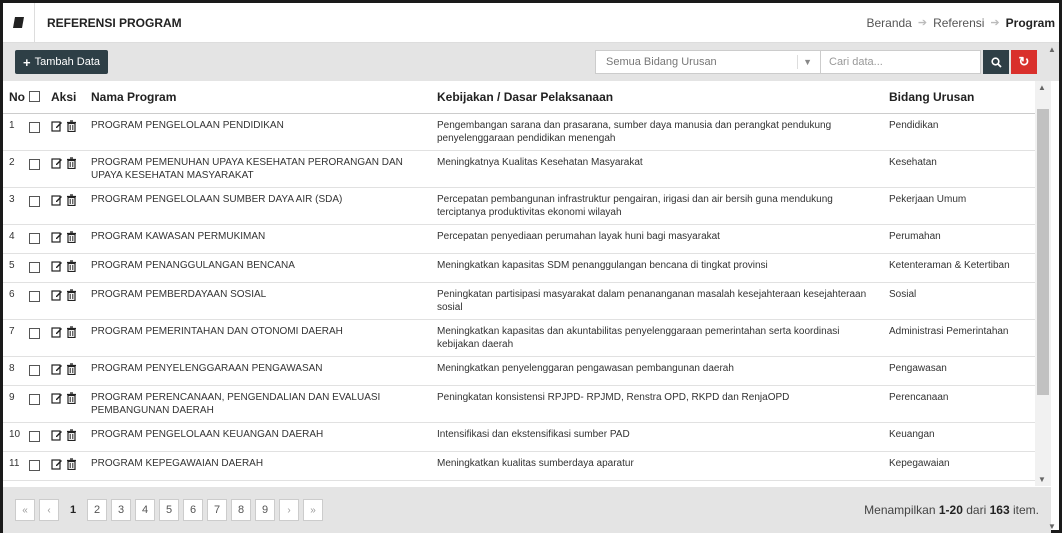 The width and height of the screenshot is (1062, 533). I want to click on row-bidang-urusan: Sosial, so click(960, 301).